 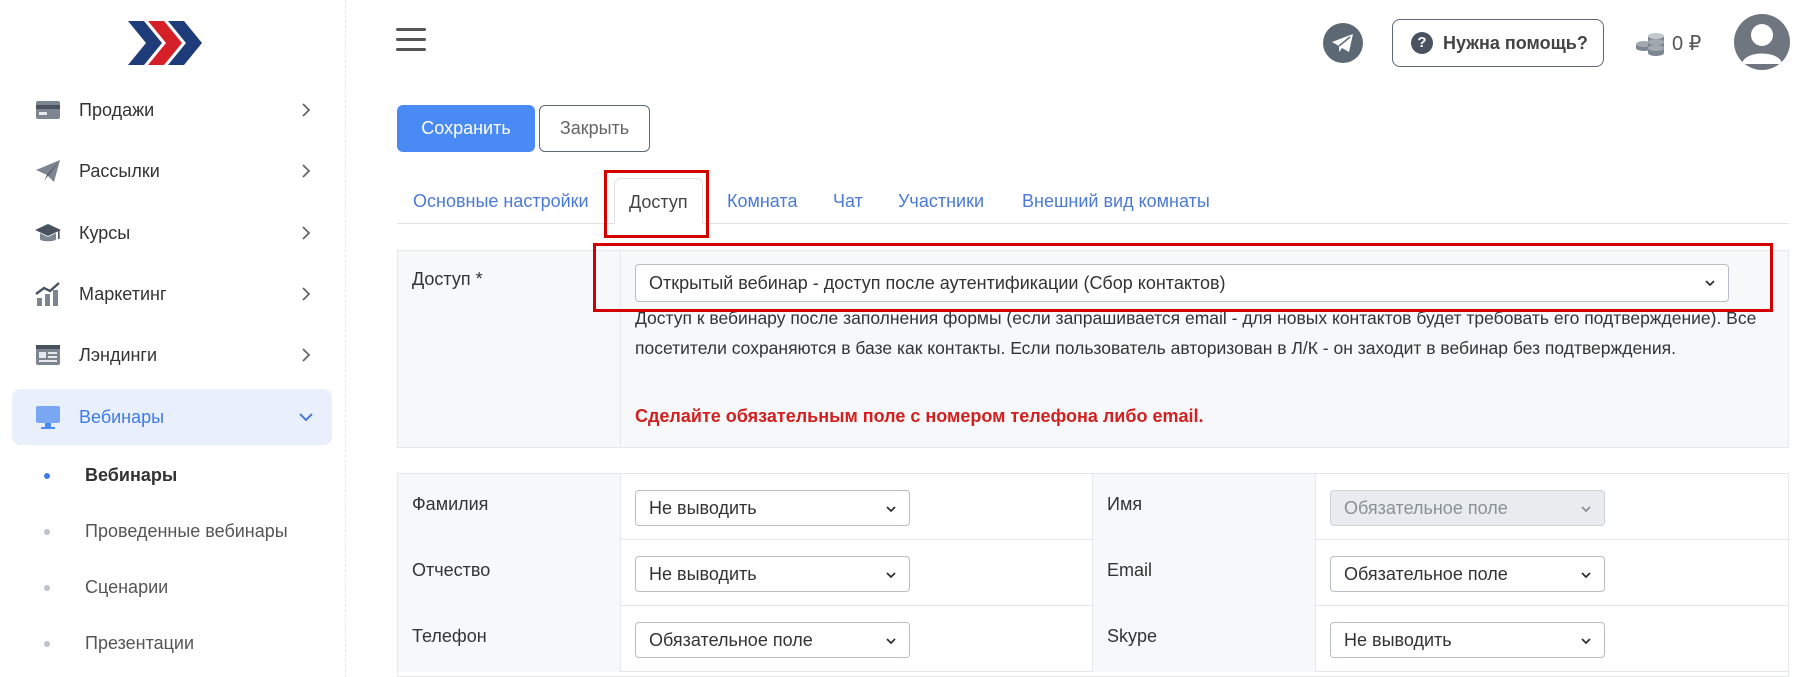 I want to click on sidebar-subitem-label: Вебинары, so click(x=131, y=475).